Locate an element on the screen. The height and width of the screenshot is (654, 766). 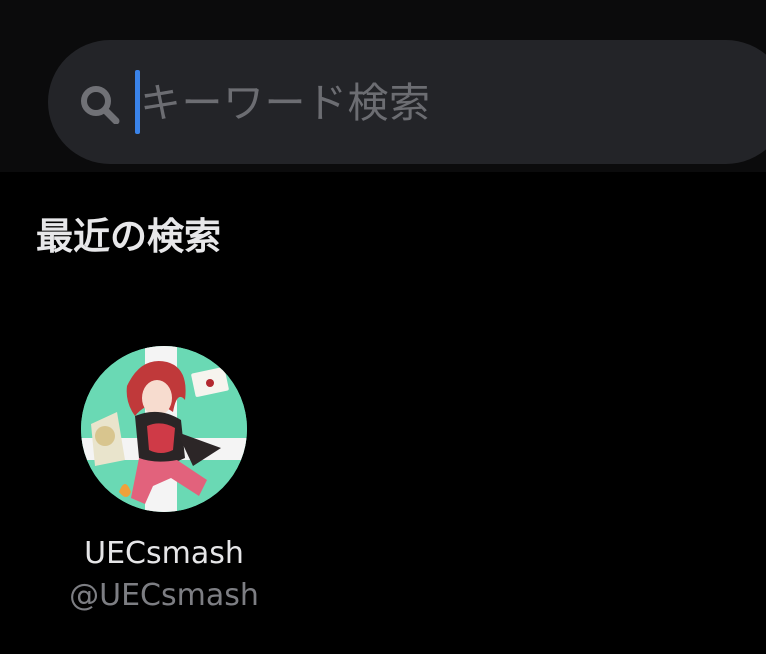
recent-item-display-name: UECsmash is located at coordinates (164, 553).